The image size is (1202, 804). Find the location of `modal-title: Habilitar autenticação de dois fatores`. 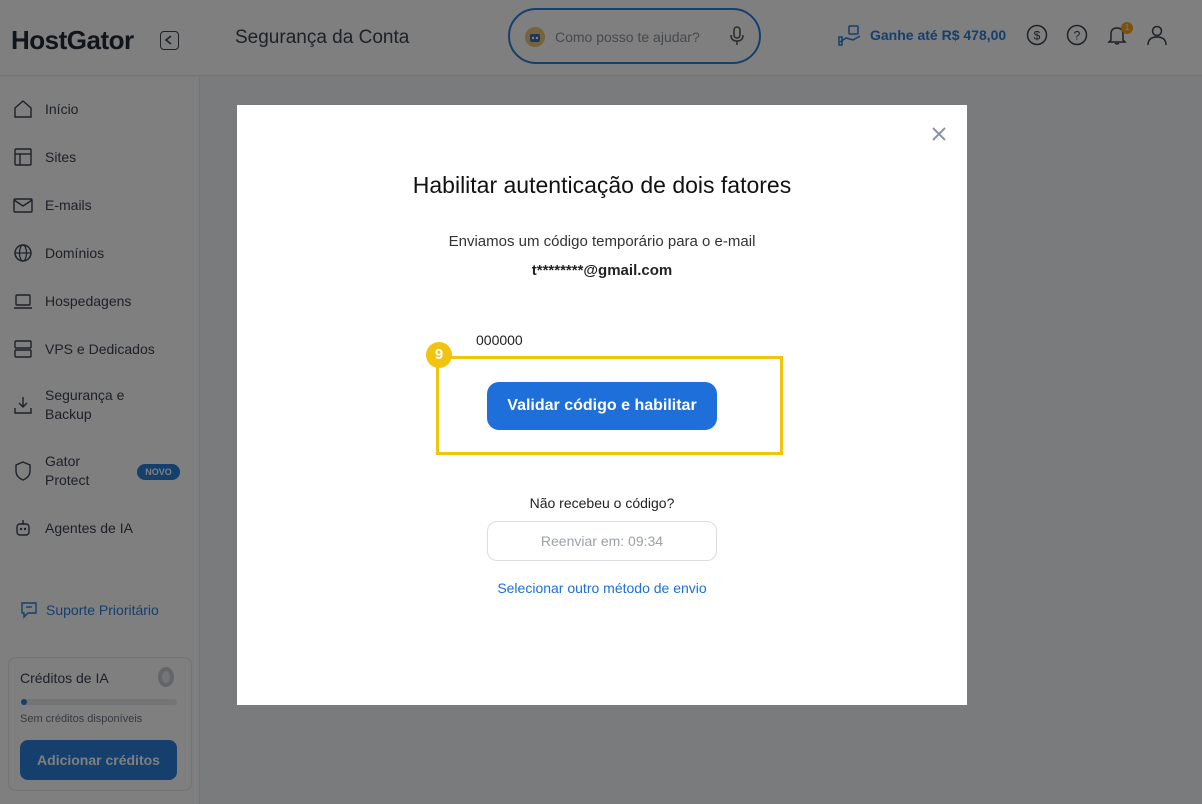

modal-title: Habilitar autenticação de dois fatores is located at coordinates (602, 185).